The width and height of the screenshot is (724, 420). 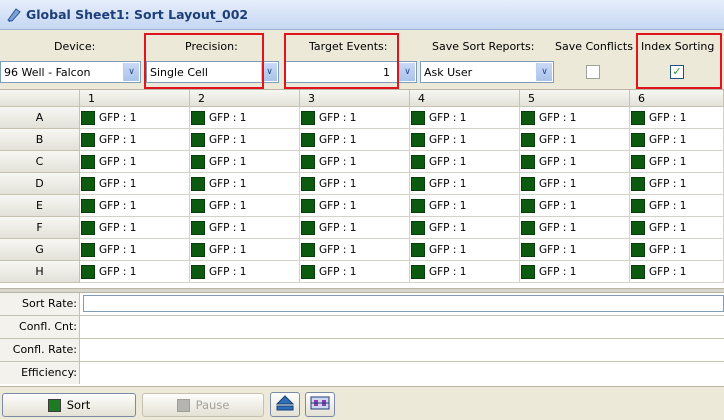 What do you see at coordinates (677, 98) in the screenshot?
I see `column-header-6: 6` at bounding box center [677, 98].